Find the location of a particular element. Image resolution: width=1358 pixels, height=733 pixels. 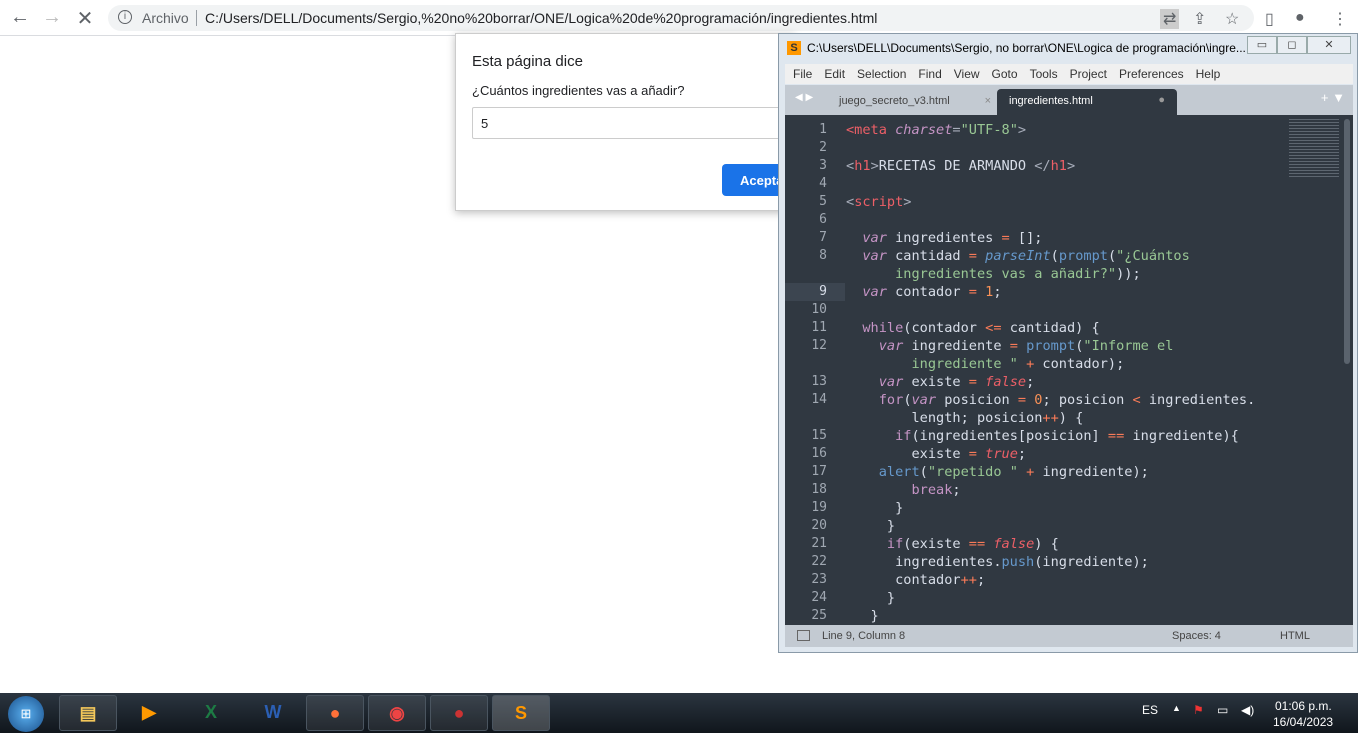

site-label: Archivo is located at coordinates (165, 18).